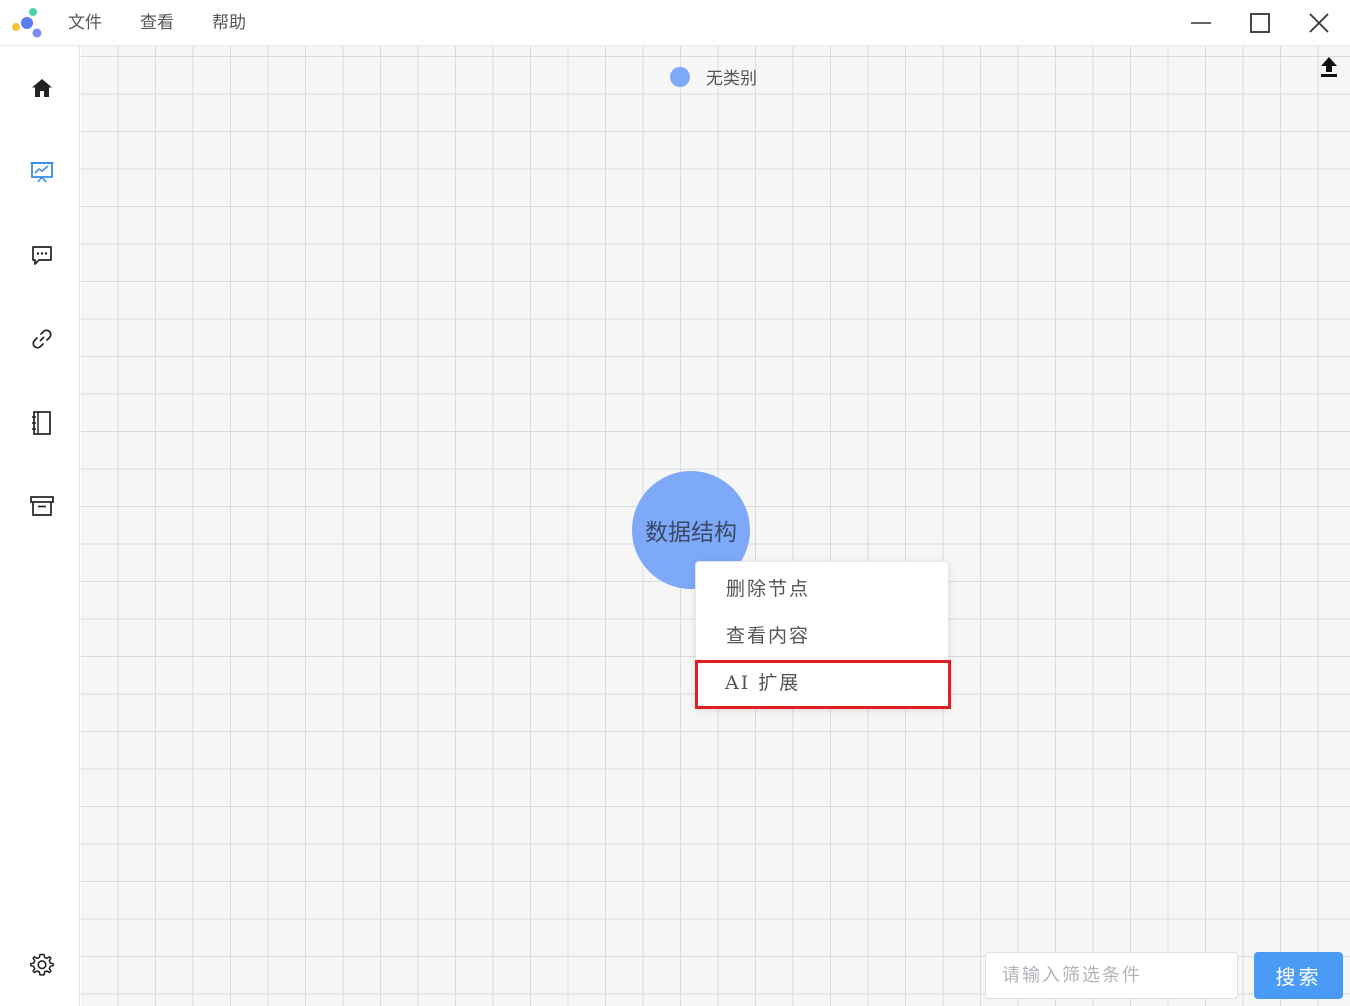 The width and height of the screenshot is (1350, 1006). Describe the element at coordinates (176, 23) in the screenshot. I see `menu-bar: 文件 查看 帮助` at that location.